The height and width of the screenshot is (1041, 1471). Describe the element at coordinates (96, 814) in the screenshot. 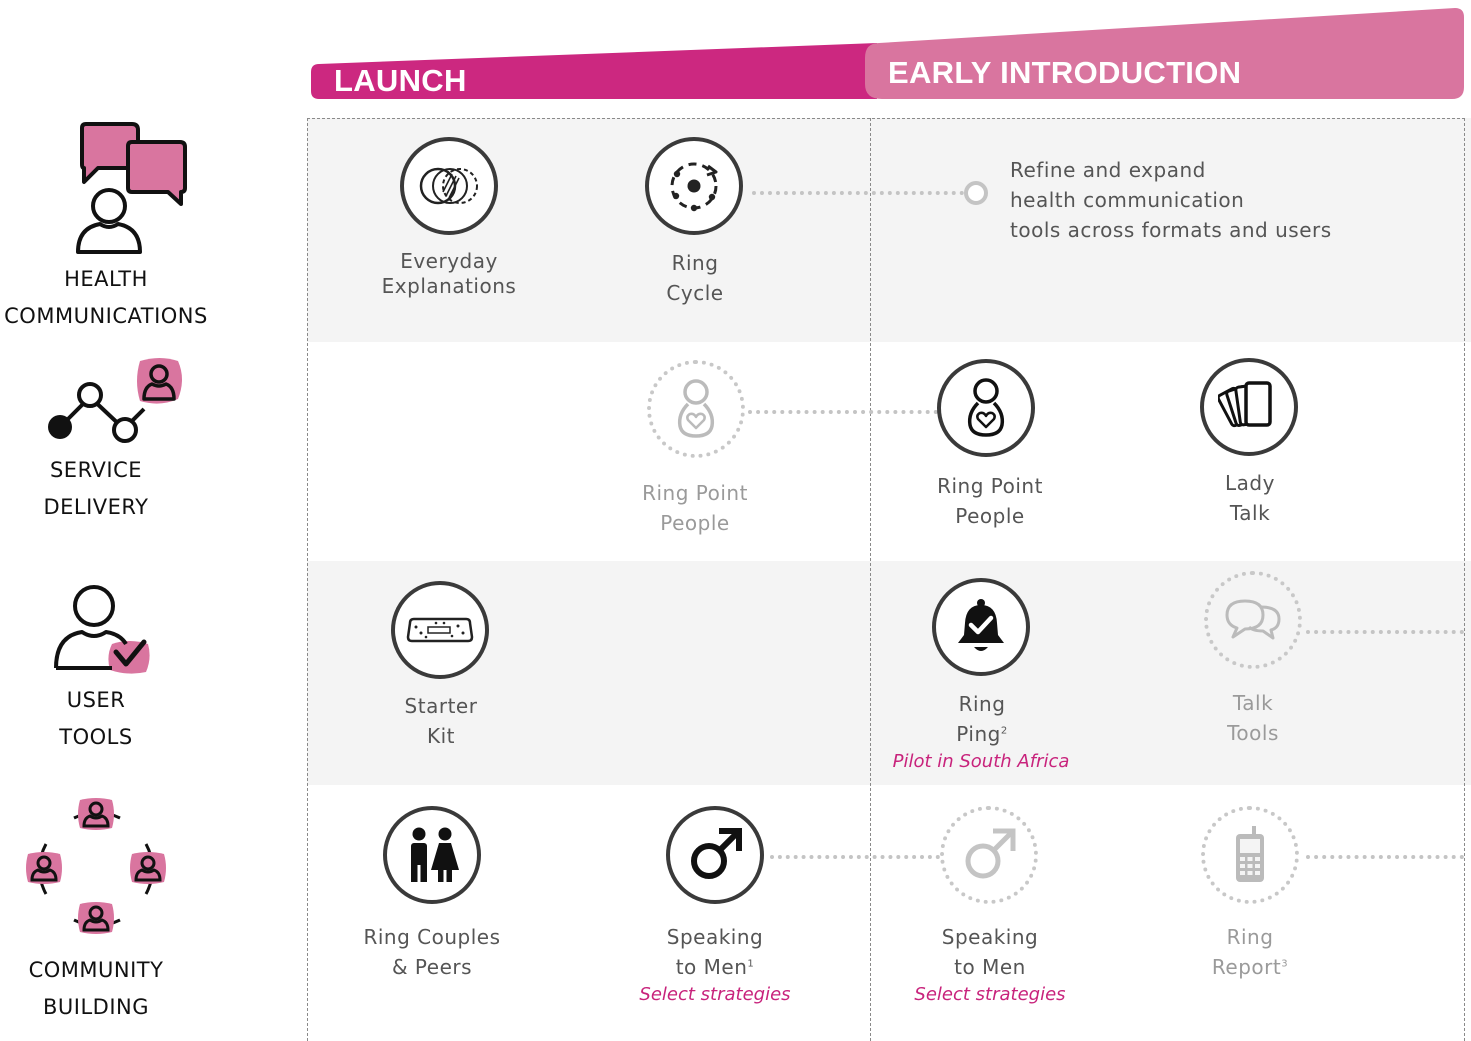

I see `person-top` at that location.